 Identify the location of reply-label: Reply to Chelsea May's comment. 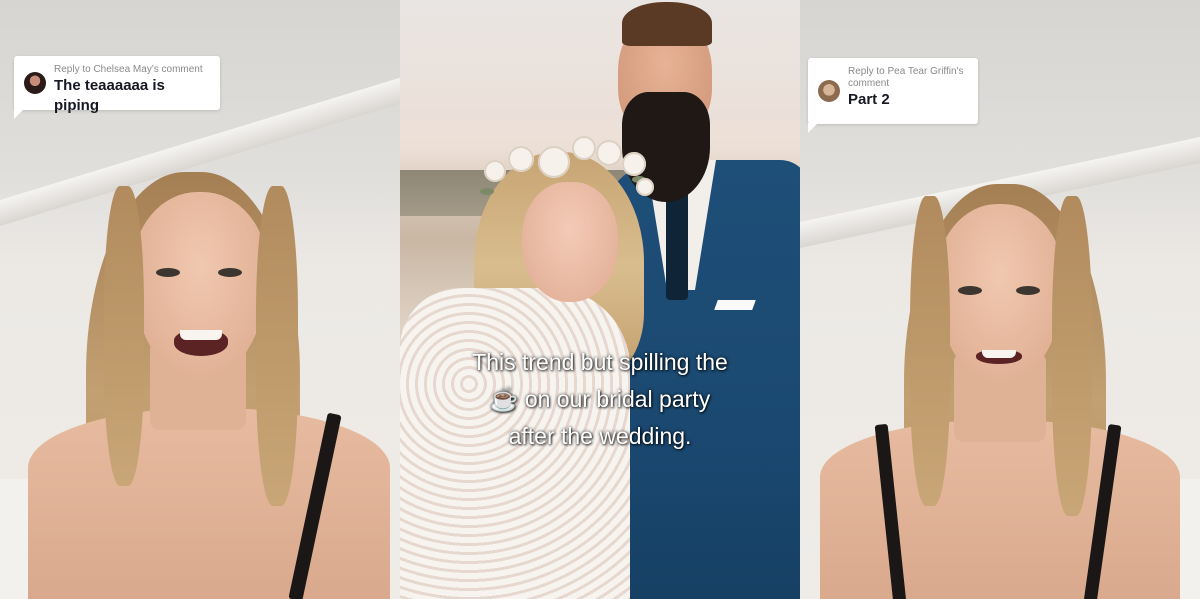
(128, 69).